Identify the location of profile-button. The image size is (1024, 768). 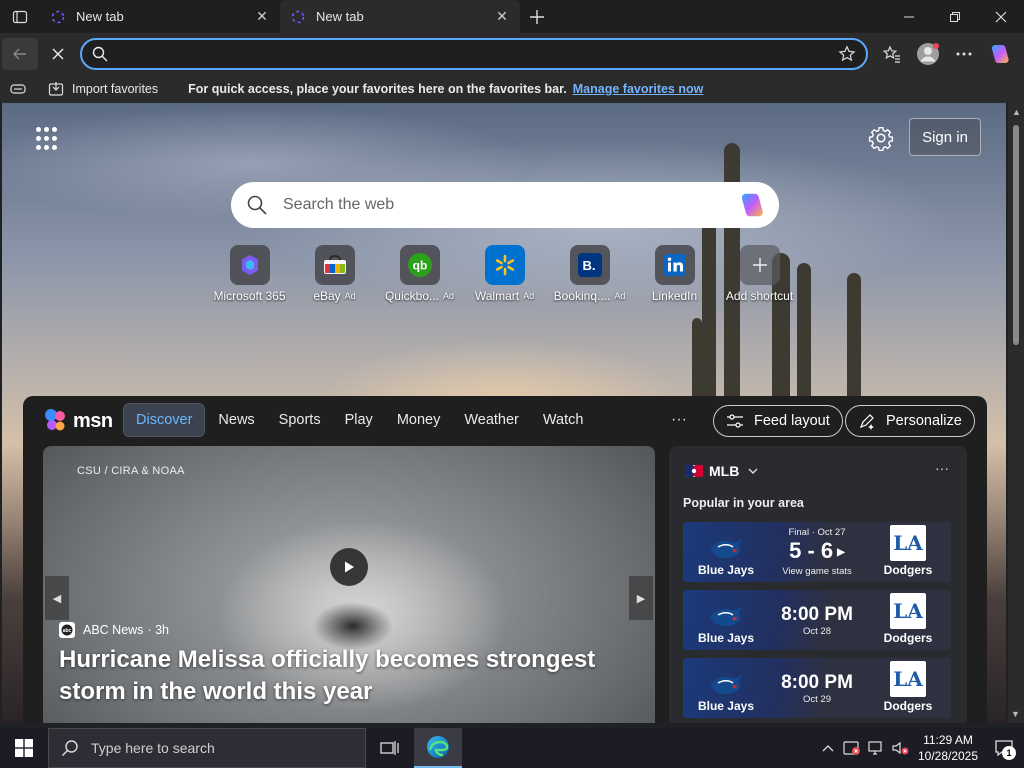
(928, 54).